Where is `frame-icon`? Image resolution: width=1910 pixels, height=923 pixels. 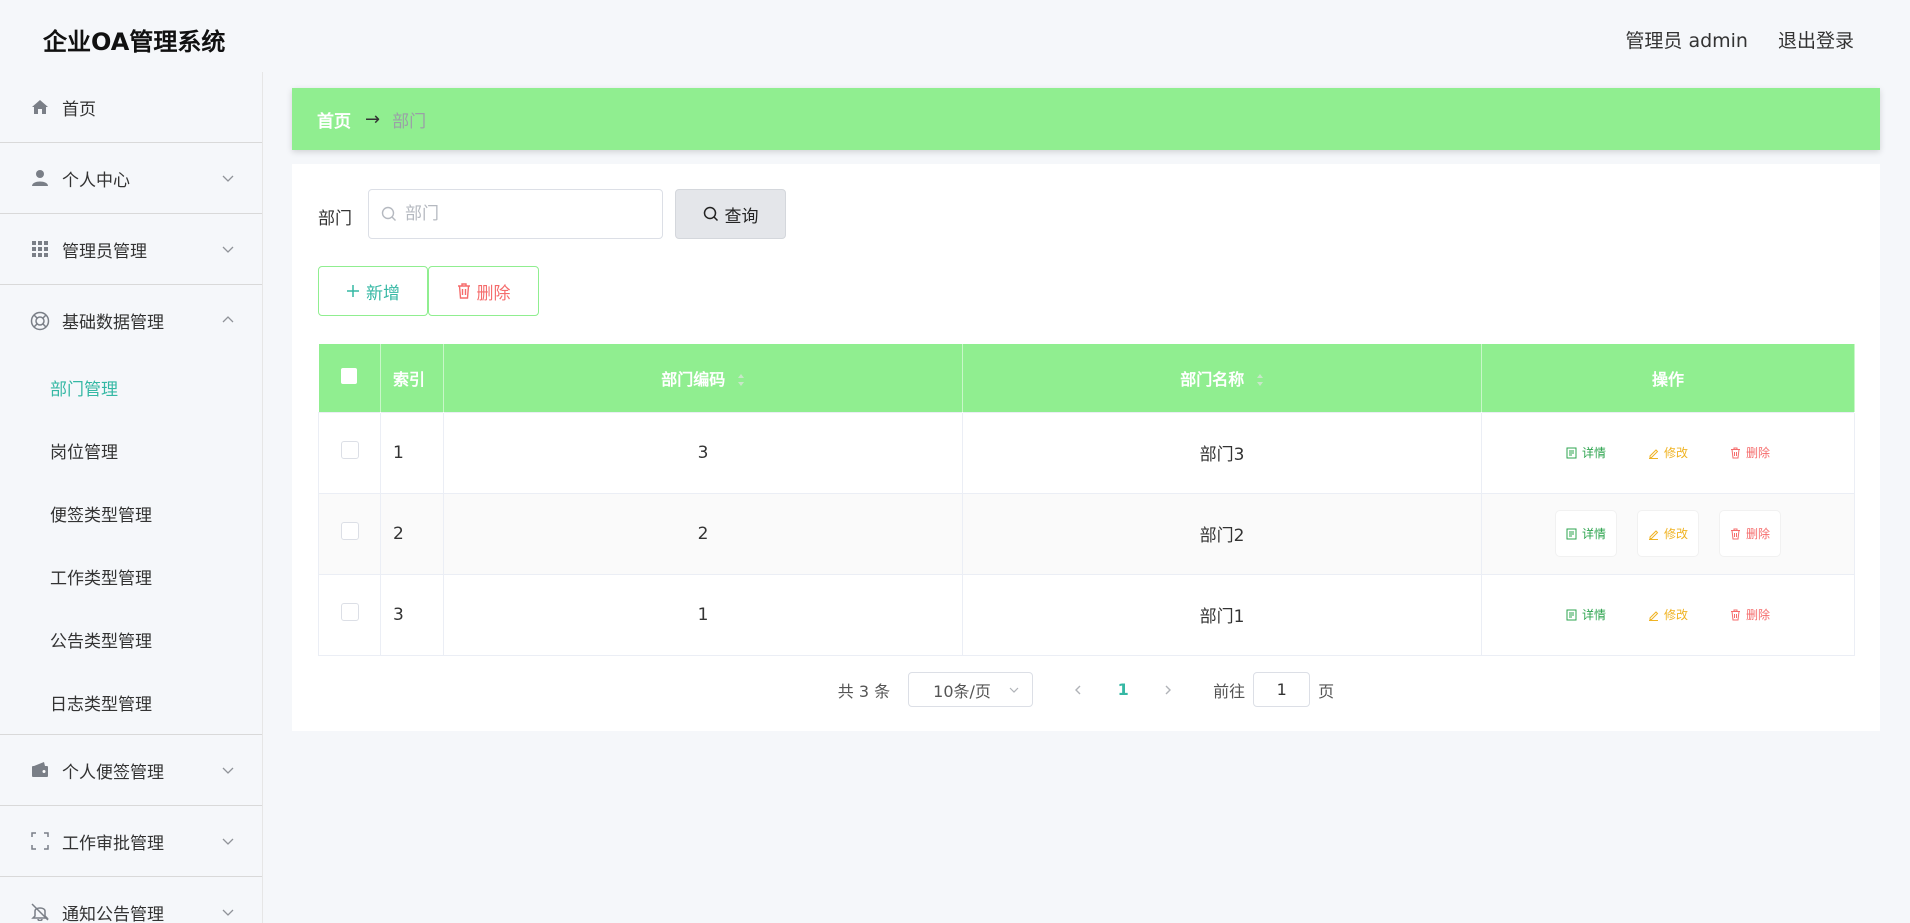 frame-icon is located at coordinates (40, 841).